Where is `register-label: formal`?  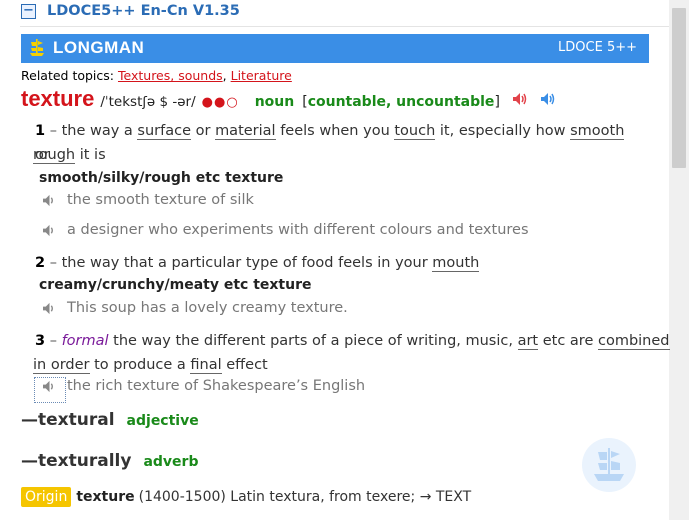 register-label: formal is located at coordinates (85, 341).